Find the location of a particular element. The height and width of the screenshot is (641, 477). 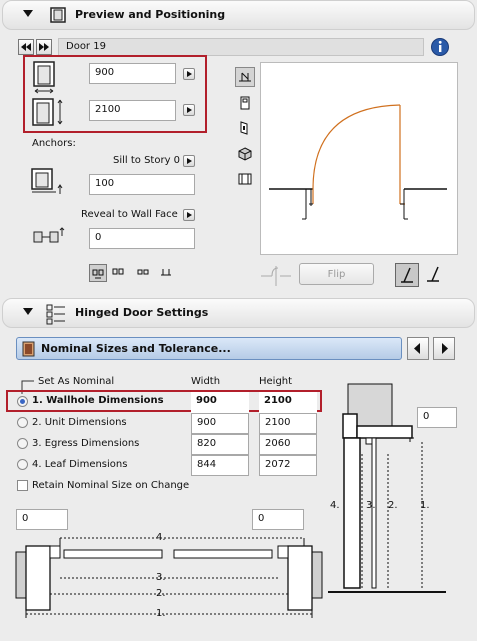

wallhole-radio is located at coordinates (22, 401).